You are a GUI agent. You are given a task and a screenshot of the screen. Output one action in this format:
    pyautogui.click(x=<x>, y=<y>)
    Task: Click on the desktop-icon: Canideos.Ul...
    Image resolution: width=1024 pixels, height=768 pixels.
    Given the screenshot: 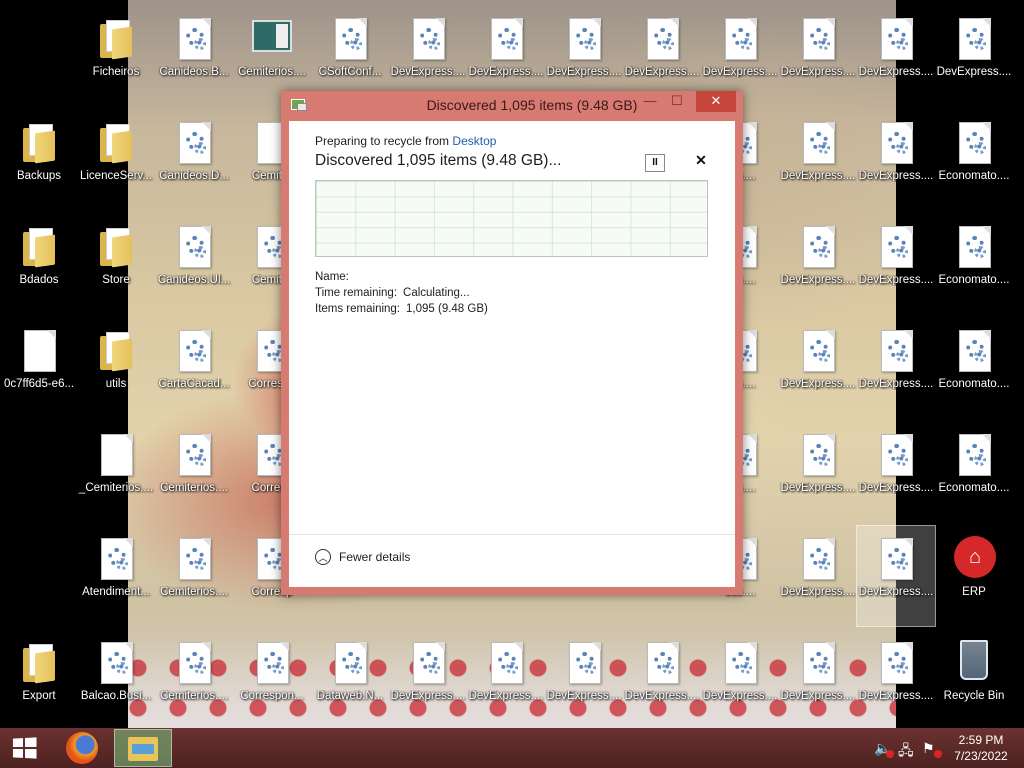 What is the action you would take?
    pyautogui.click(x=194, y=264)
    